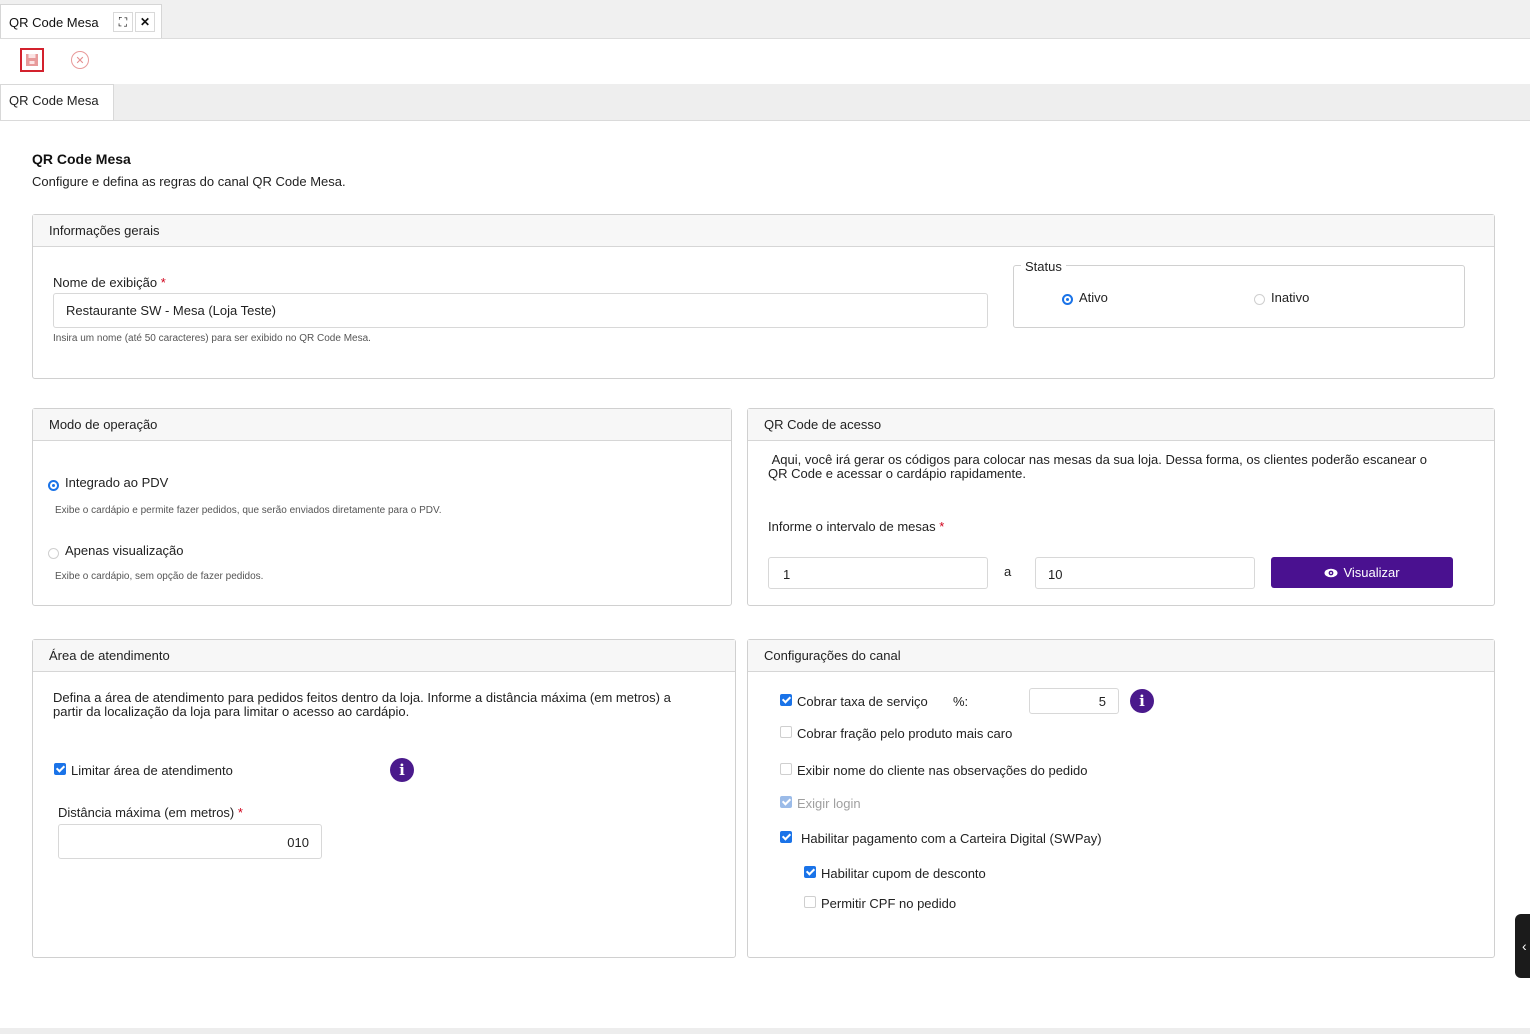  What do you see at coordinates (145, 22) in the screenshot?
I see `close-icon: ✕` at bounding box center [145, 22].